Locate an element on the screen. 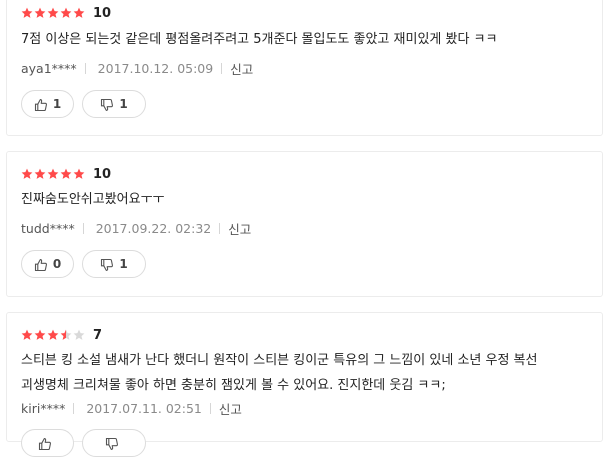  review-date: 2017.10.12. 05:09 is located at coordinates (155, 68).